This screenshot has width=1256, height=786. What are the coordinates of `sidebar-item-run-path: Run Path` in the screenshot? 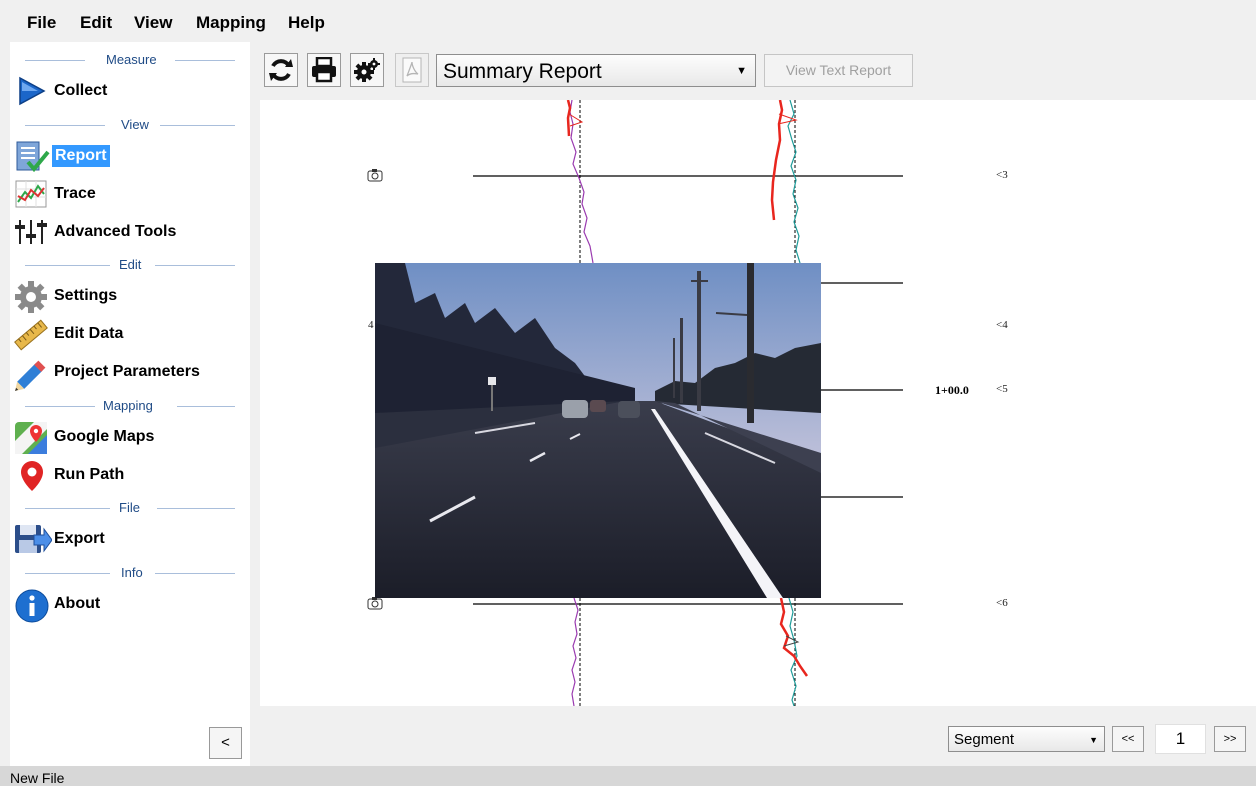 It's located at (129, 475).